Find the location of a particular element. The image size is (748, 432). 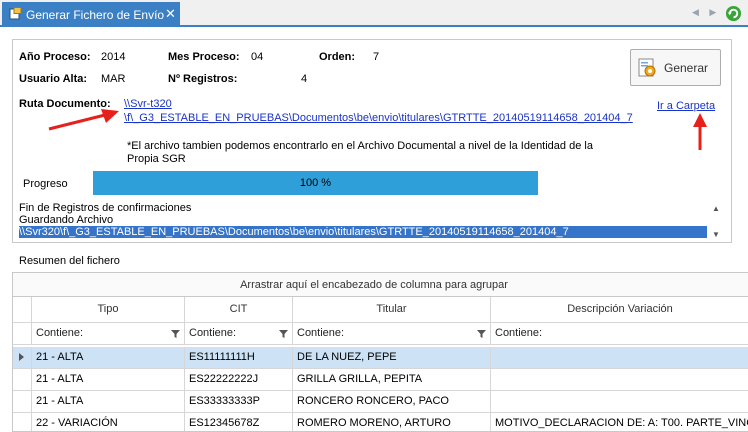

tab-generar-fichero: Generar Fichero de Envío ✕ is located at coordinates (91, 14).